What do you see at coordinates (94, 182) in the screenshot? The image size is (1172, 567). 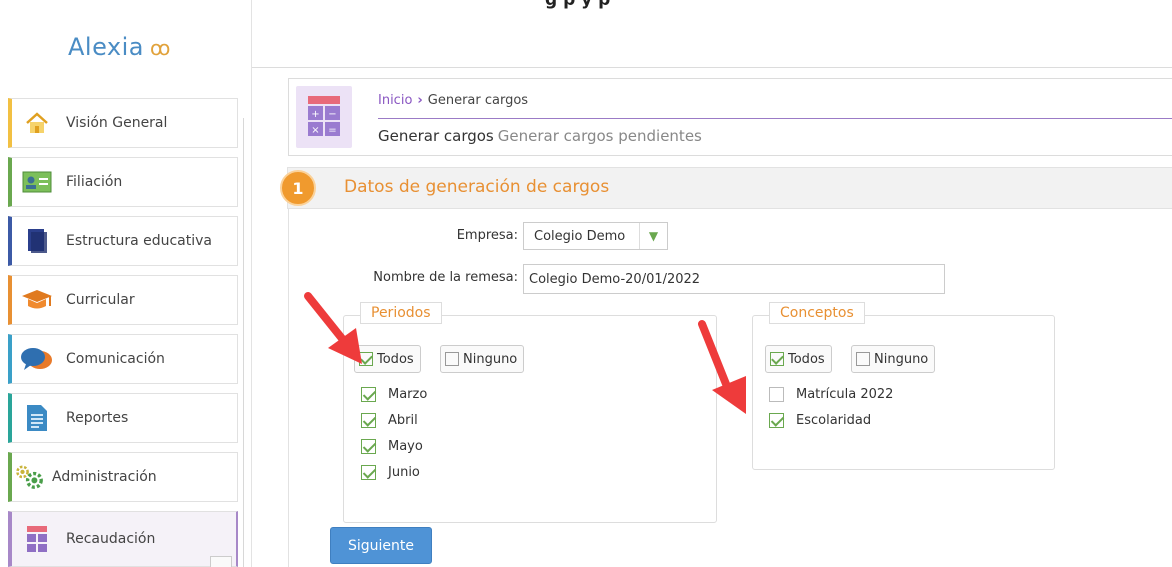 I see `sidebar-item-label: Filiación` at bounding box center [94, 182].